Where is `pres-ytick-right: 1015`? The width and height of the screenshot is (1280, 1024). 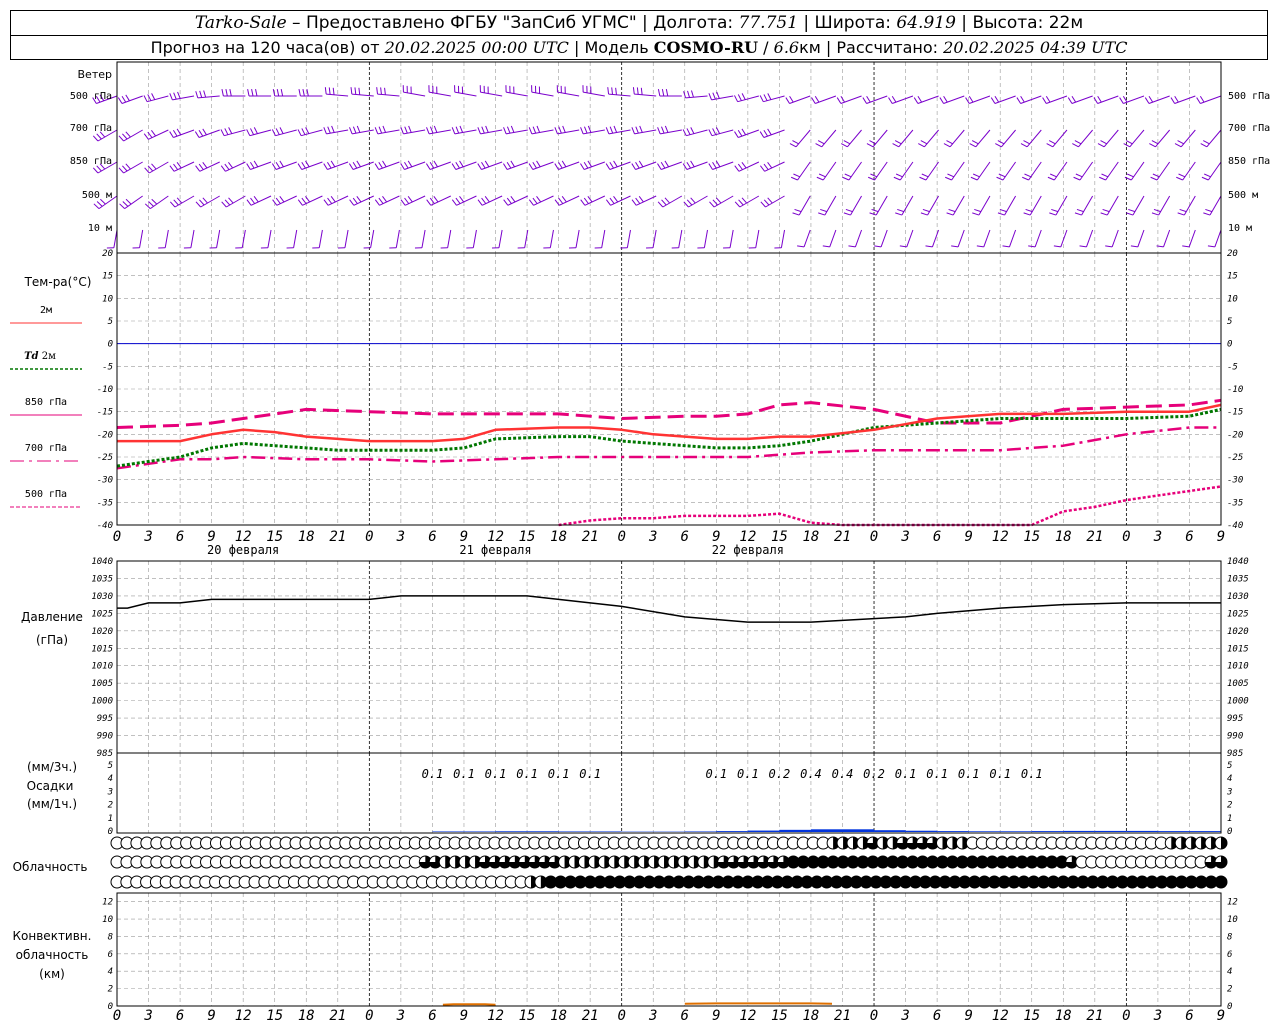
pres-ytick-right: 1015 is located at coordinates (1238, 649).